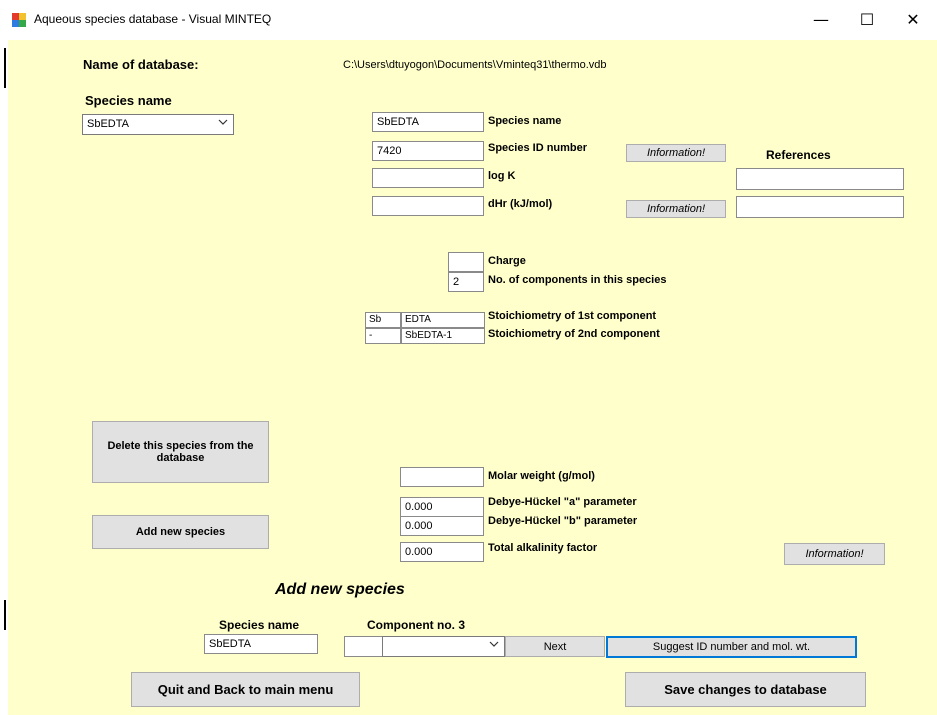 The image size is (937, 715). I want to click on add-species-name-label: Species name, so click(259, 625).